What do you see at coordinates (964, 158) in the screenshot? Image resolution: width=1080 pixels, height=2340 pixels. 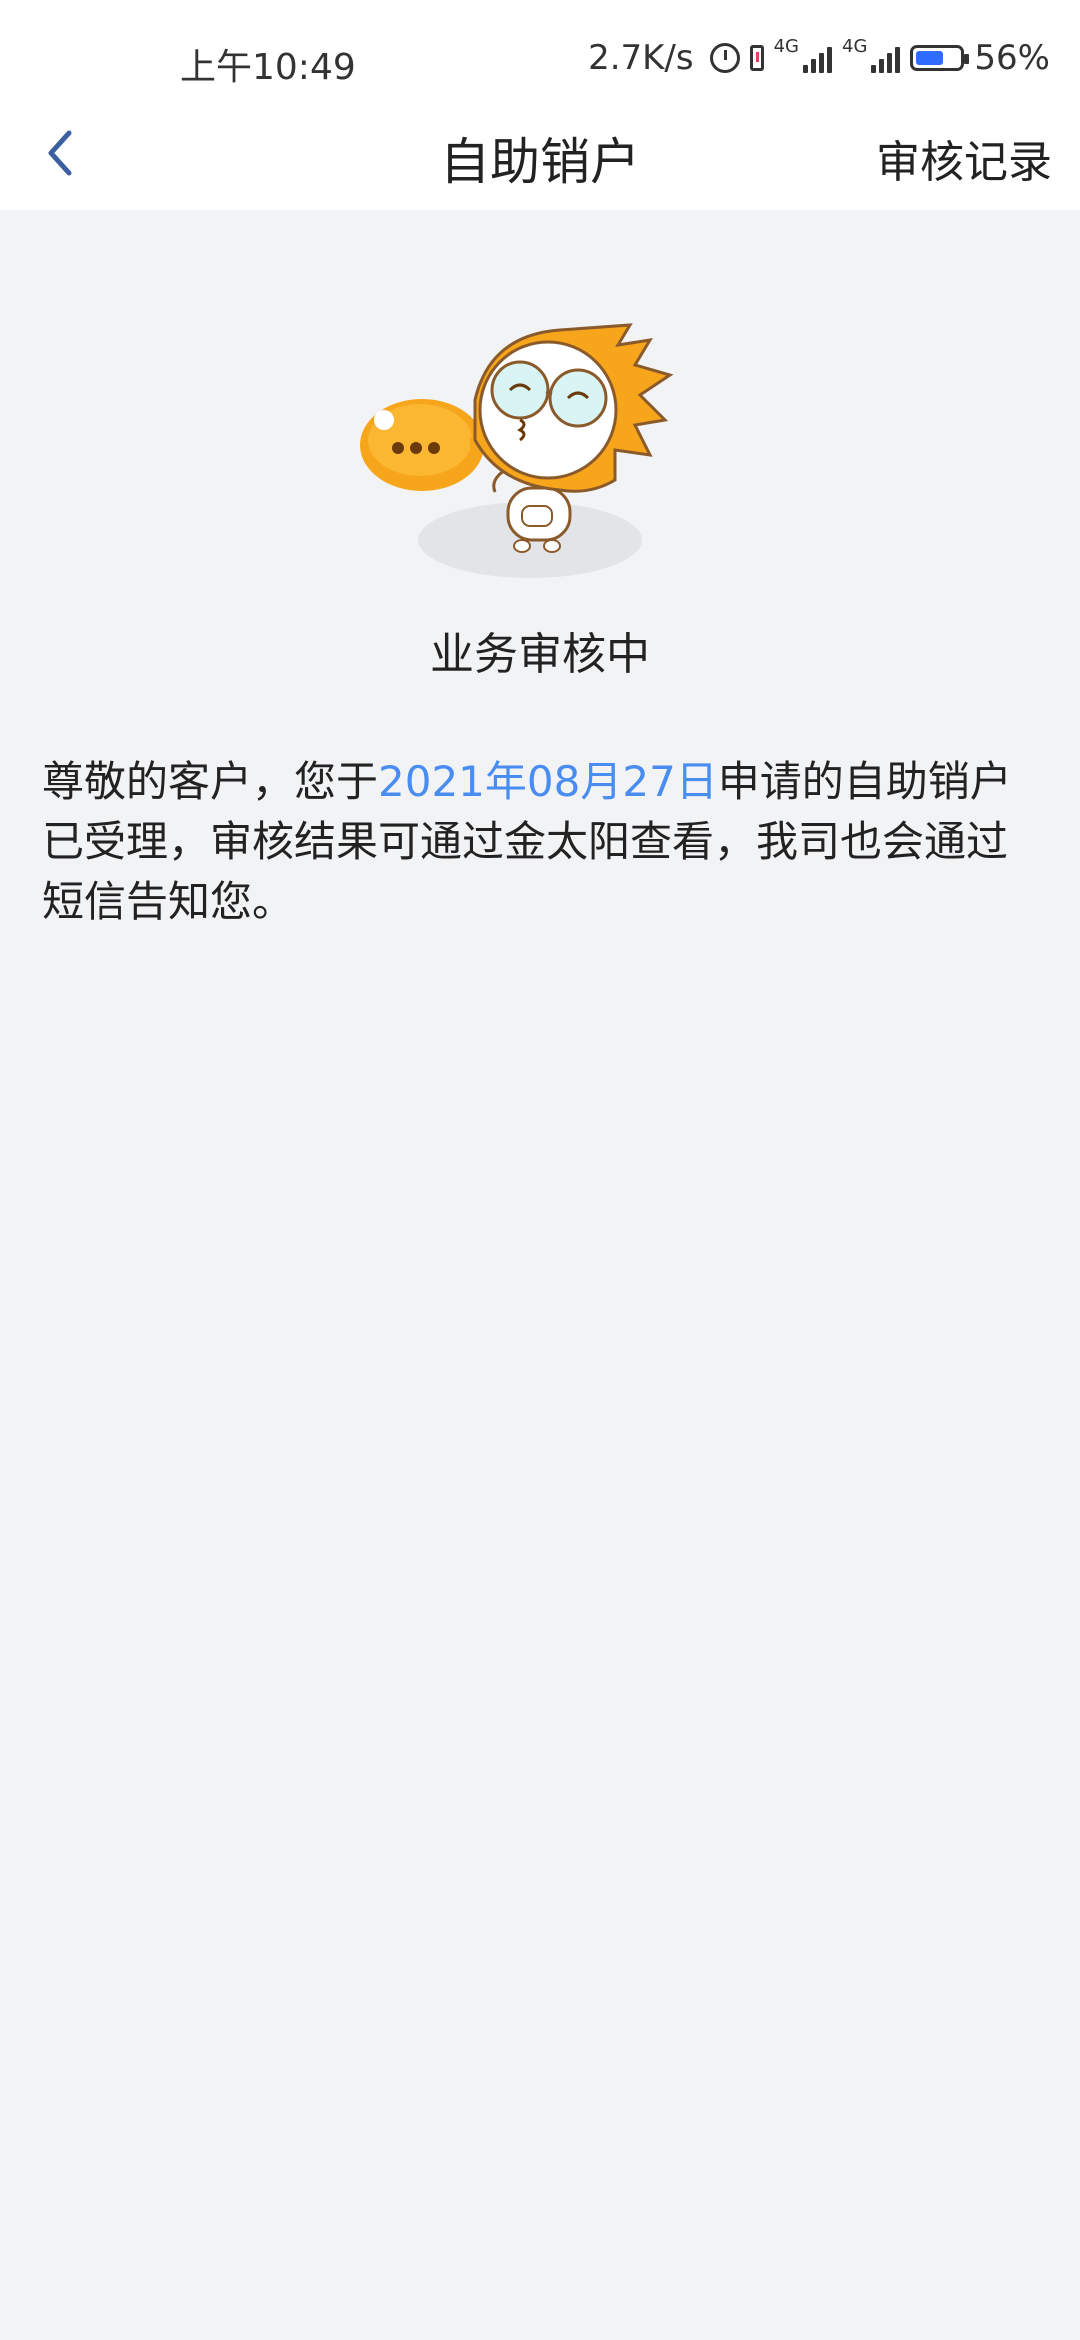 I see `review-records-button: 审核记录` at bounding box center [964, 158].